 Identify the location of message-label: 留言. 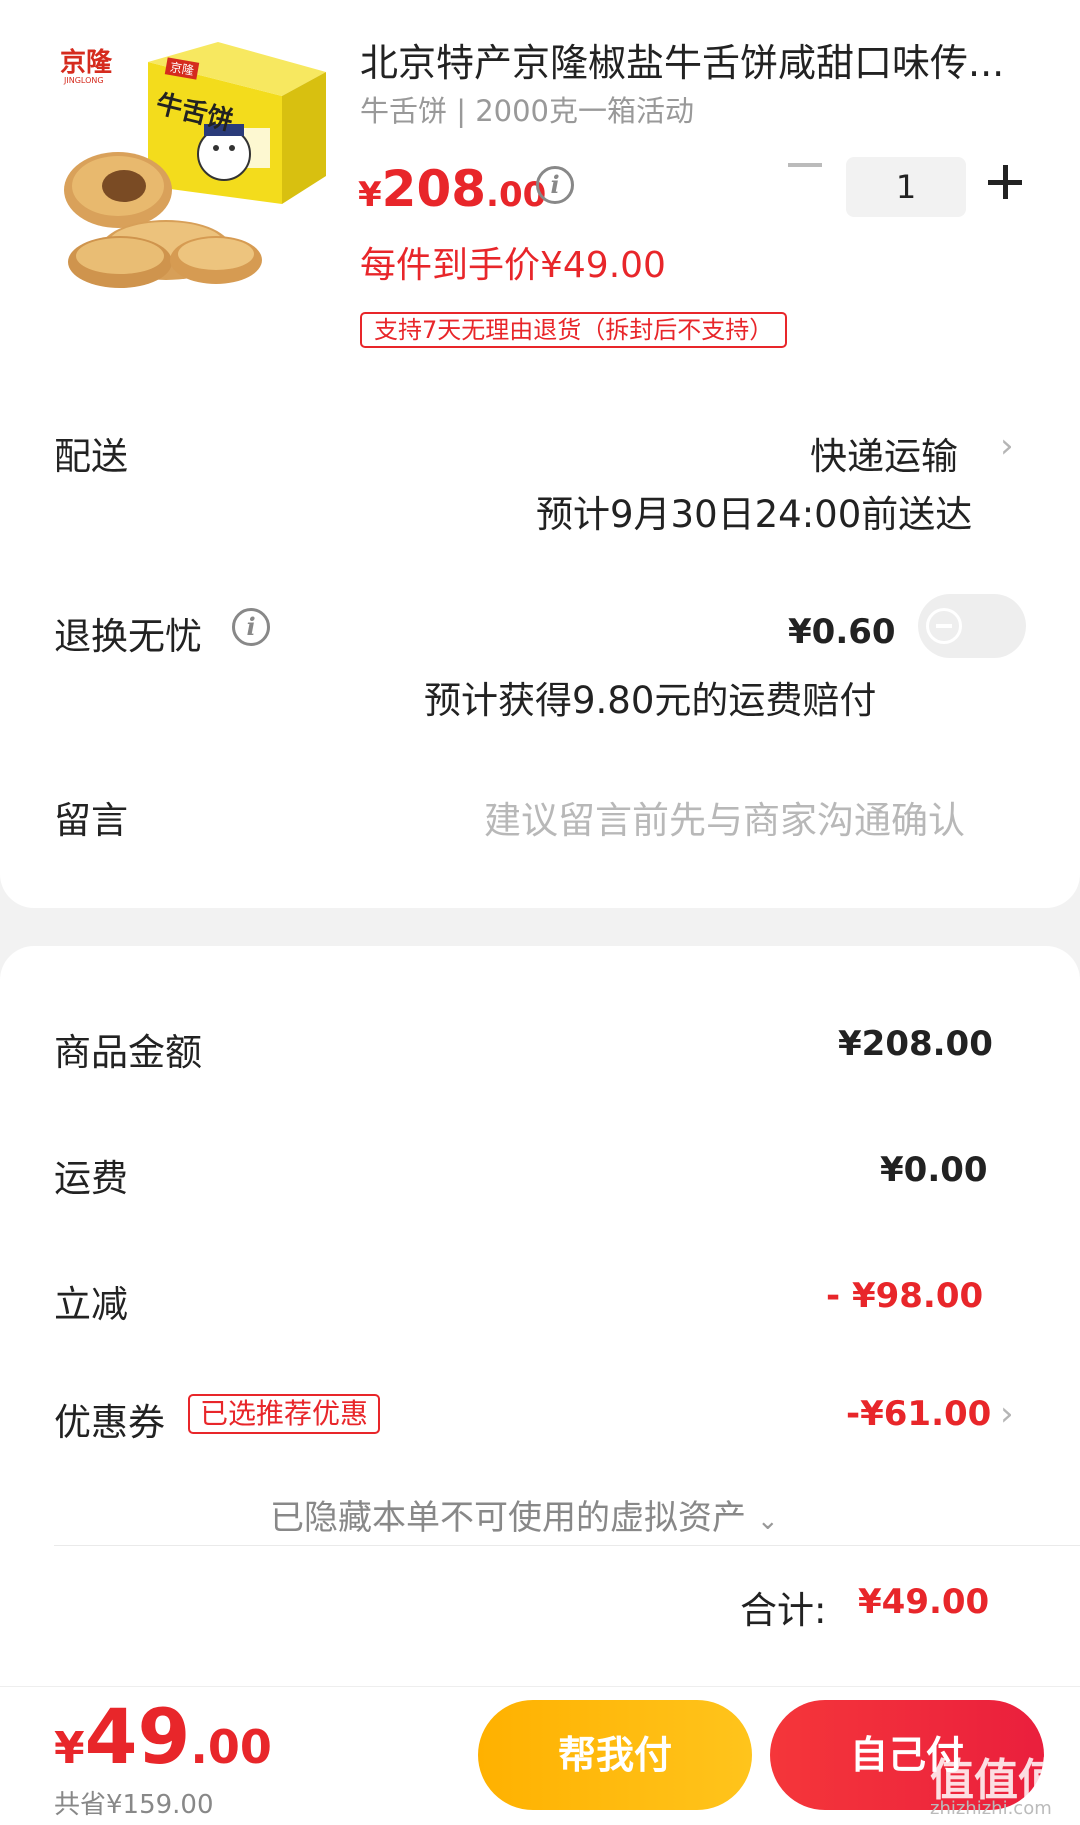
(91, 820).